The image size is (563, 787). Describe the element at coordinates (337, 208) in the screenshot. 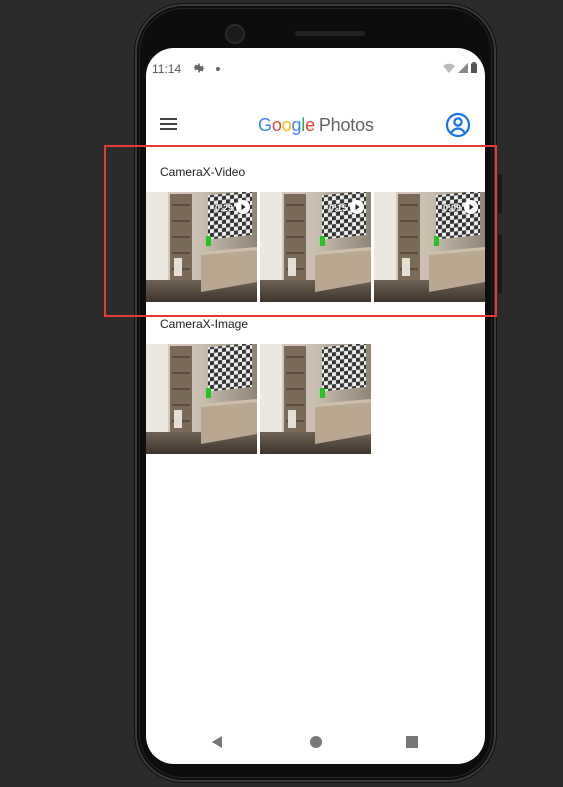

I see `video-duration: 0:15` at that location.